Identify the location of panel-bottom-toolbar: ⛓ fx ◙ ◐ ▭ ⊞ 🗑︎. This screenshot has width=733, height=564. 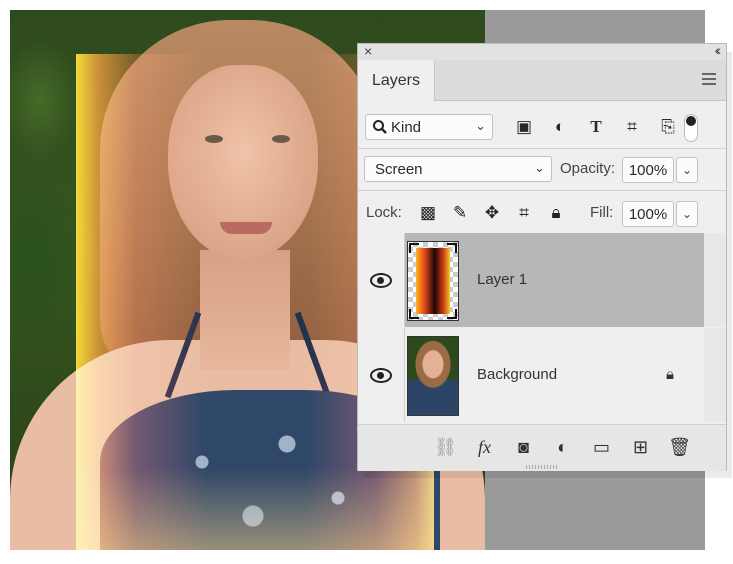
(542, 447).